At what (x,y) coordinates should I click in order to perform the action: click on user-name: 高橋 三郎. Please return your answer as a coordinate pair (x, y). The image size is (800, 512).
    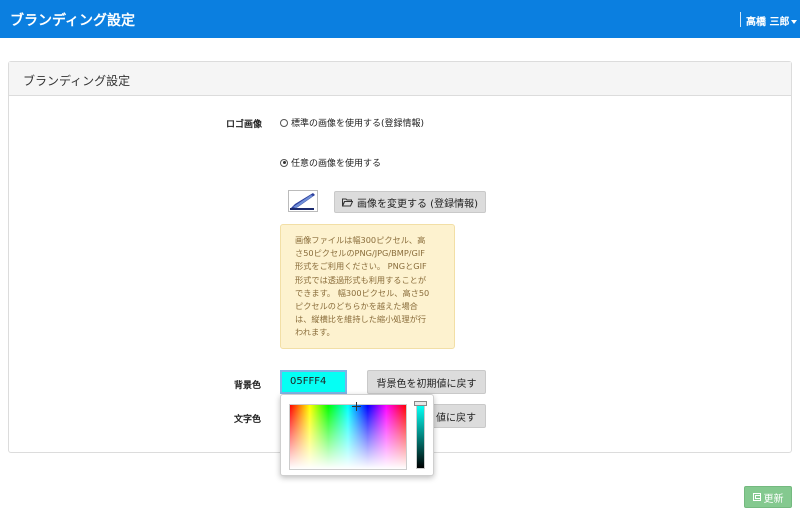
    Looking at the image, I should click on (768, 22).